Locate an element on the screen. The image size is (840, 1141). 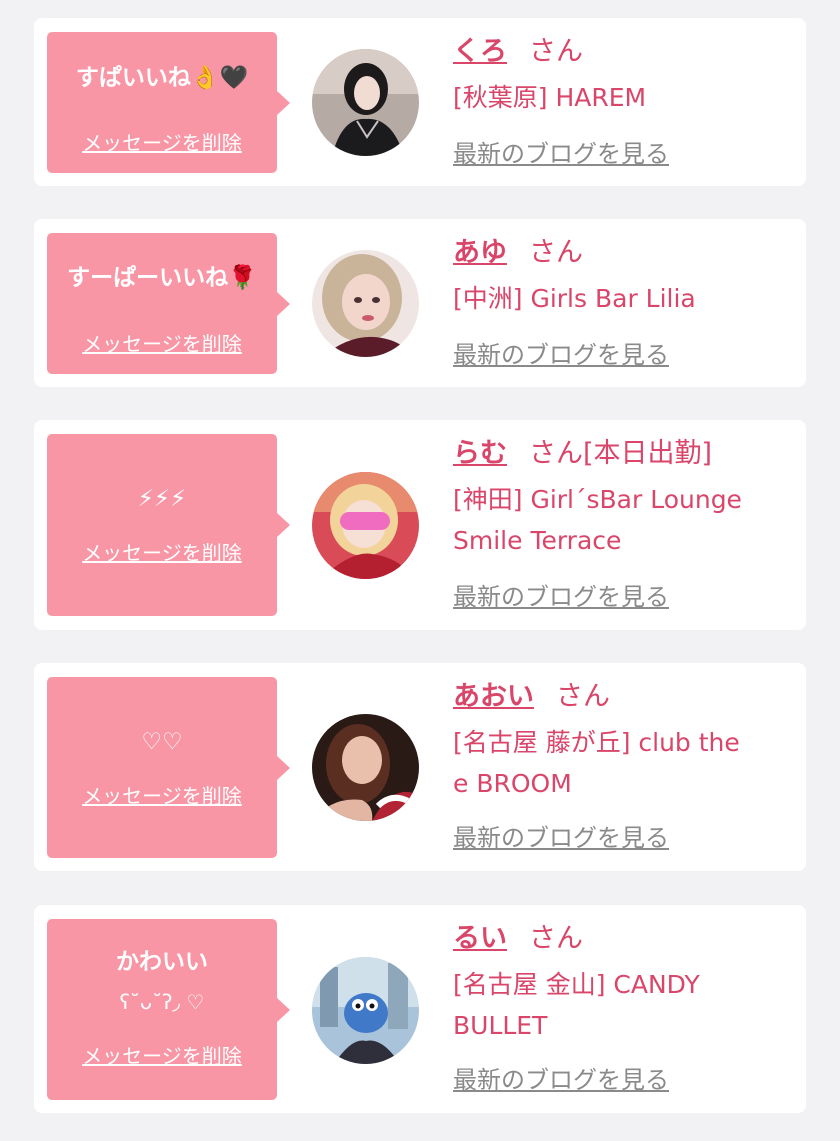
shop-name-continued: e BROOM is located at coordinates (512, 783).